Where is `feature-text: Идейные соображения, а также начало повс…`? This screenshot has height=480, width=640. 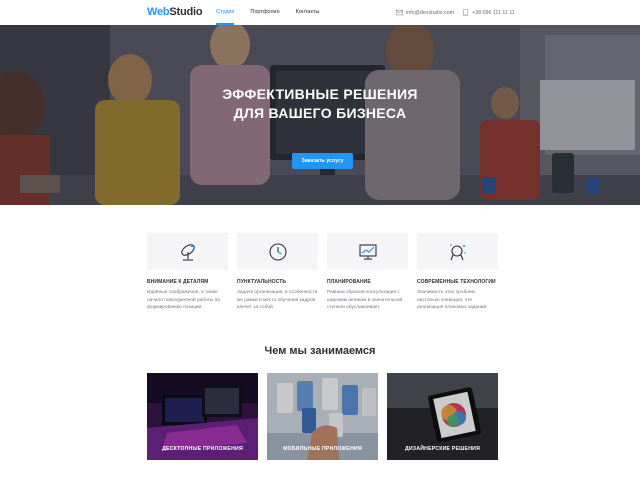 feature-text: Идейные соображения, а также начало повс… is located at coordinates (183, 300).